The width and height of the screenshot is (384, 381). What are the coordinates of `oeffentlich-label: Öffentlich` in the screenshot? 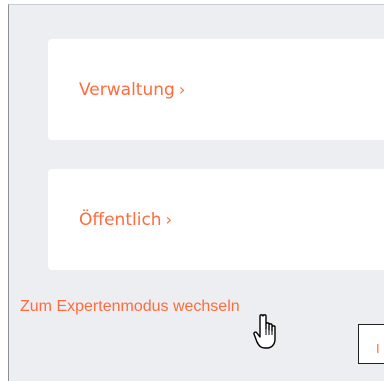 It's located at (120, 219).